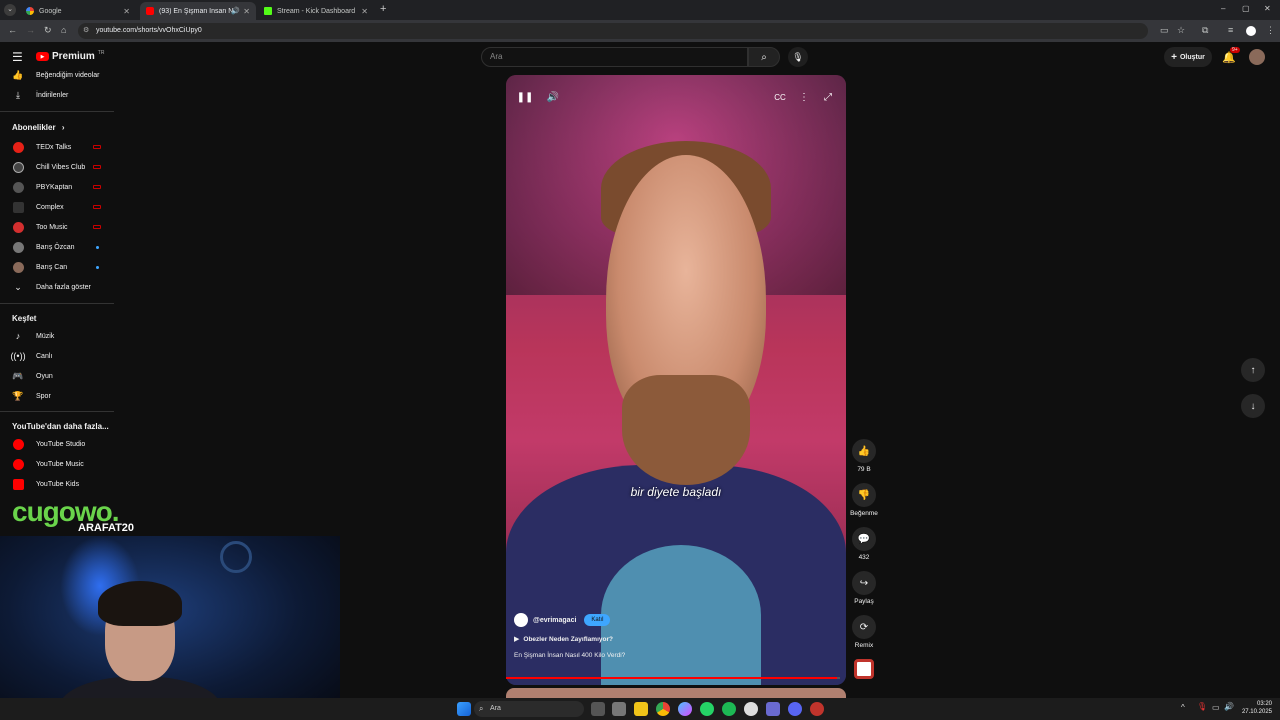  I want to click on browser-app-icon, so click(817, 709).